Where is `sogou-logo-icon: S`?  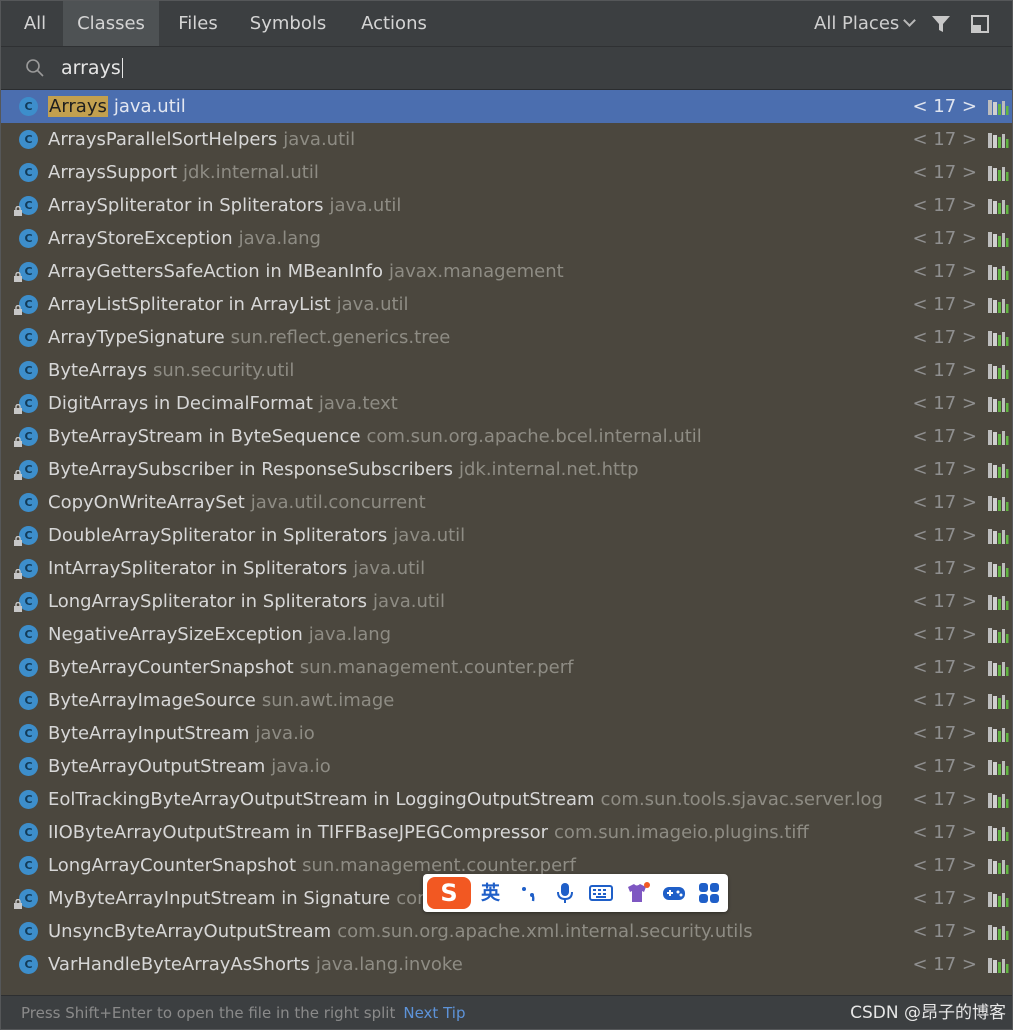
sogou-logo-icon: S is located at coordinates (449, 893).